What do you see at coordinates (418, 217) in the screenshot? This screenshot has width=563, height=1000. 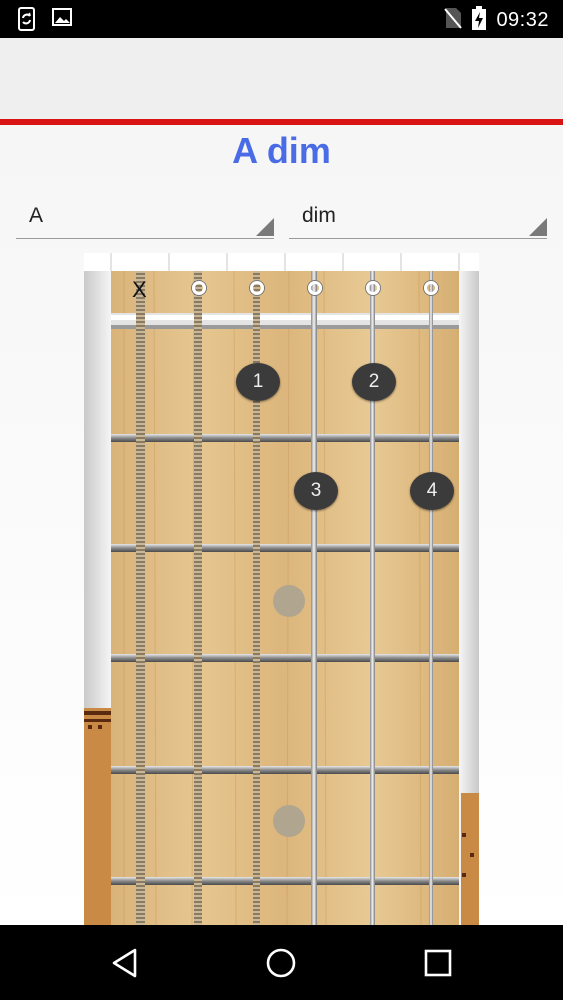 I see `chord-type-spinner: dim` at bounding box center [418, 217].